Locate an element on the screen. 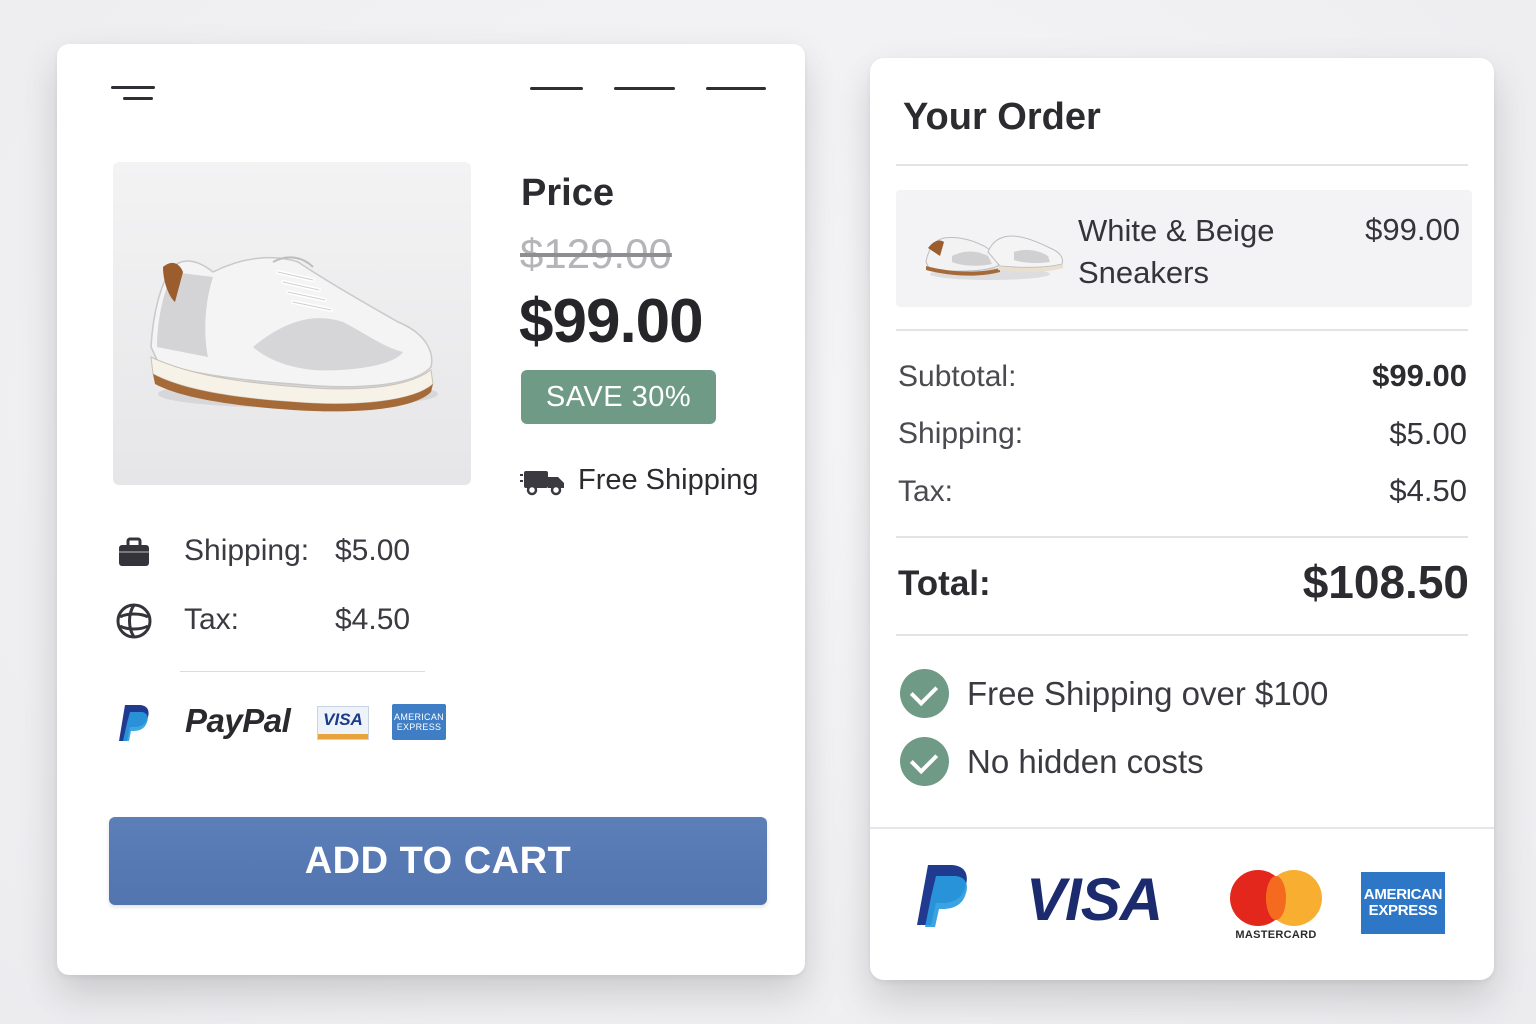 This screenshot has width=1536, height=1024. item-name: White & Beige Sneakers is located at coordinates (1176, 251).